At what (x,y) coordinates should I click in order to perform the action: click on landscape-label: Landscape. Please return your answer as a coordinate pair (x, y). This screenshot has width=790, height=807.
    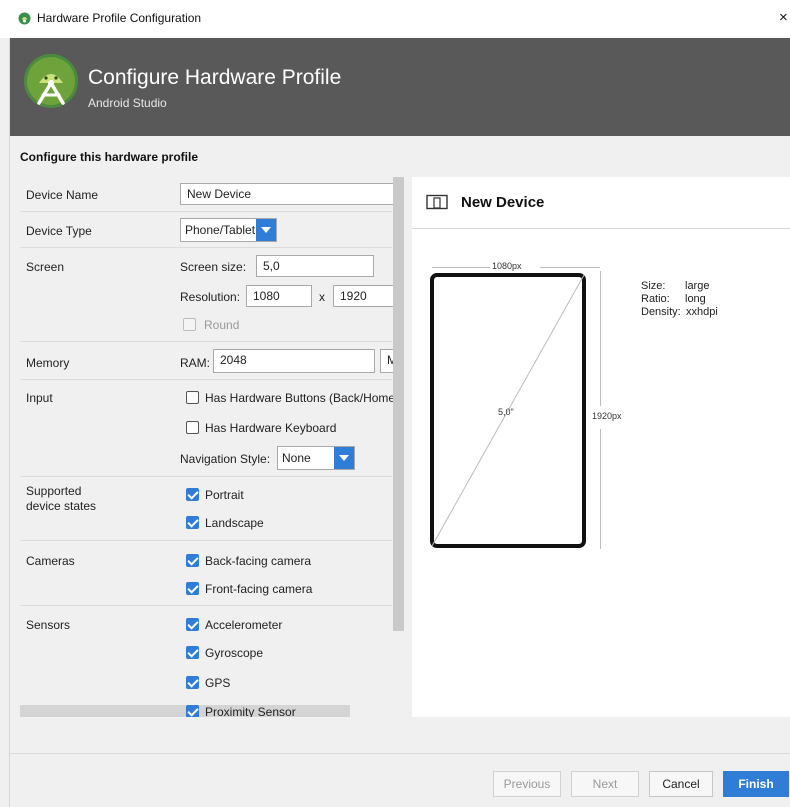
    Looking at the image, I should click on (234, 523).